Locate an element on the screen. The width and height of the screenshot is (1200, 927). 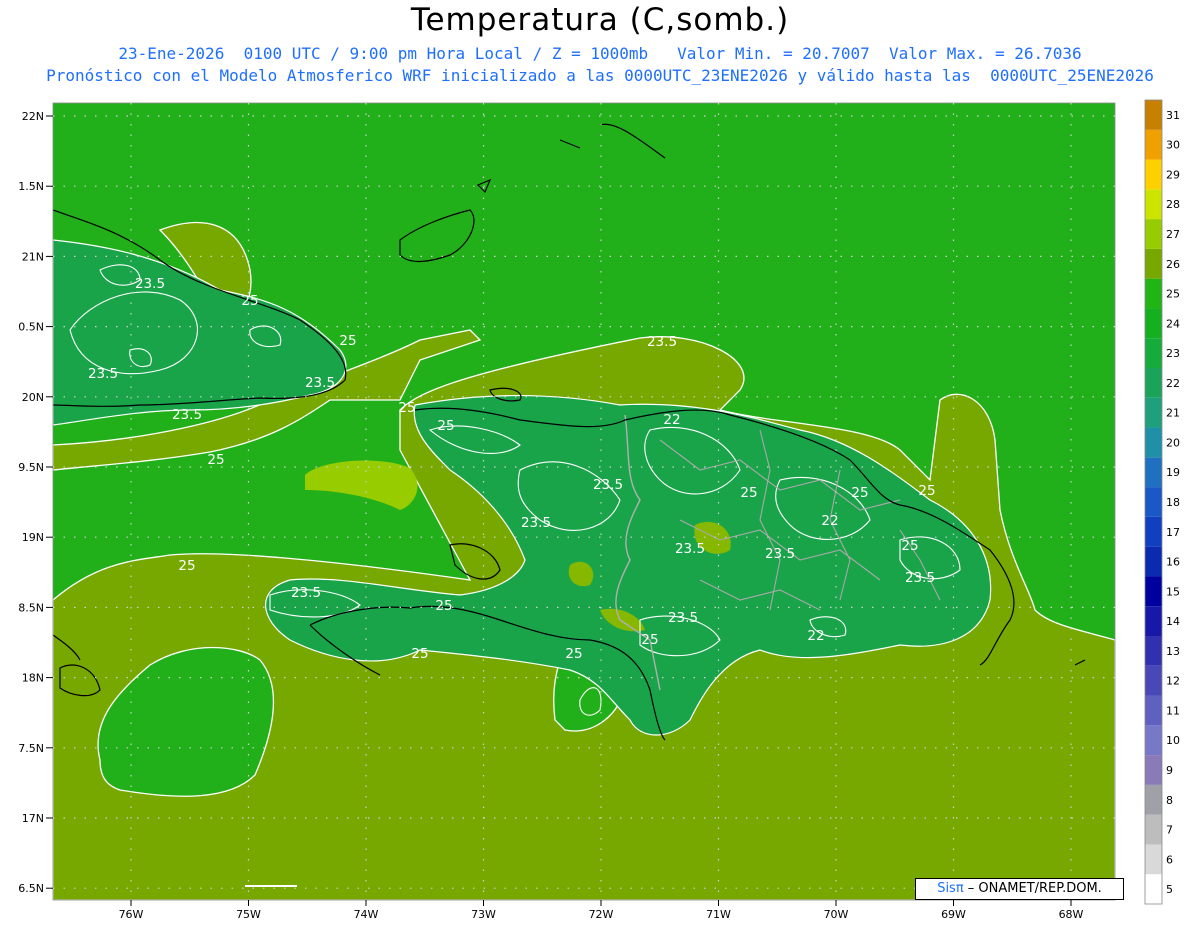
colorbar-label: 5 is located at coordinates (1169, 889).